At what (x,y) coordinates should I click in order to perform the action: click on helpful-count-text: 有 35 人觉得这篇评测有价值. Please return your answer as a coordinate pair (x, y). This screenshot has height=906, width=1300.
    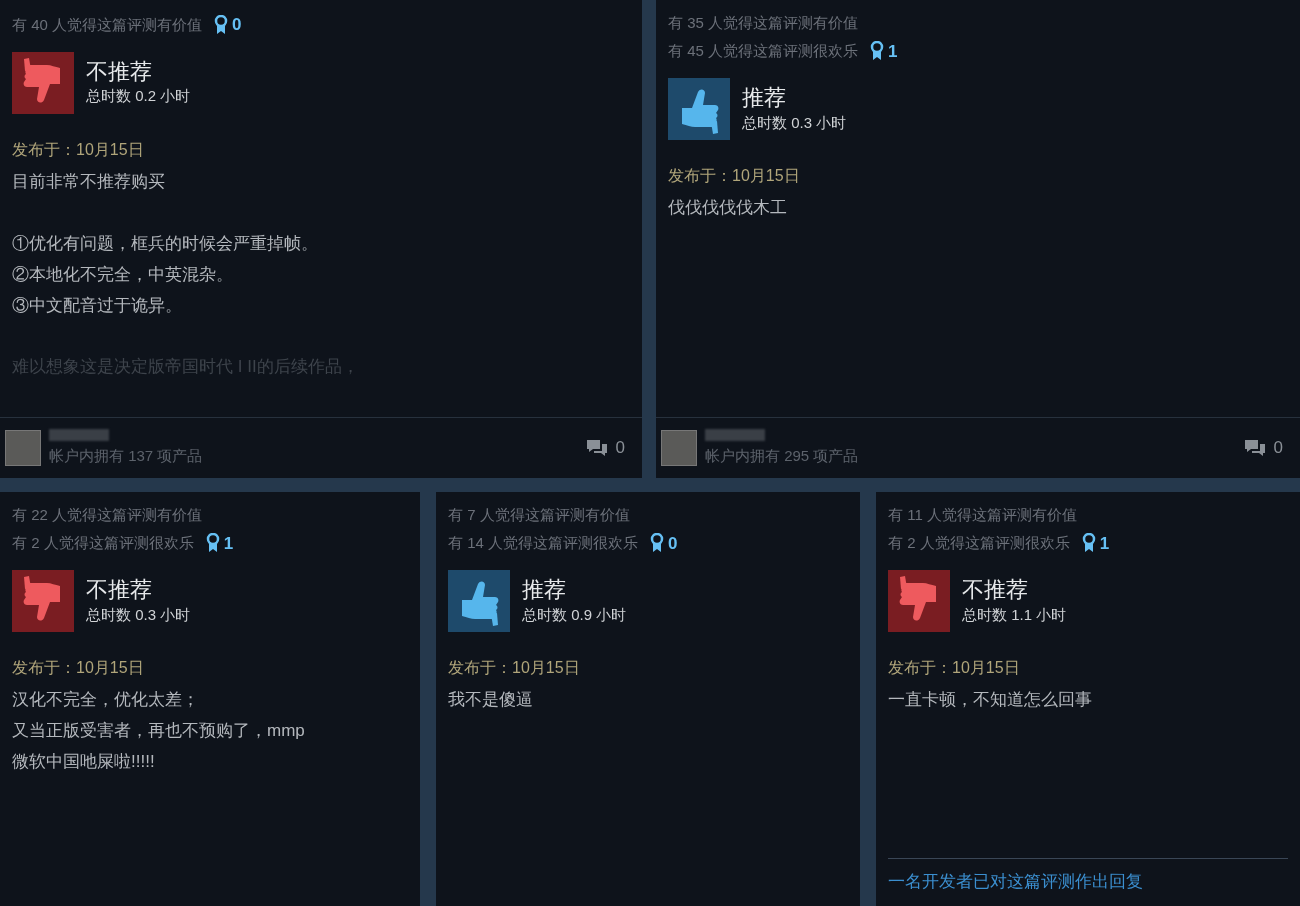
    Looking at the image, I should click on (763, 23).